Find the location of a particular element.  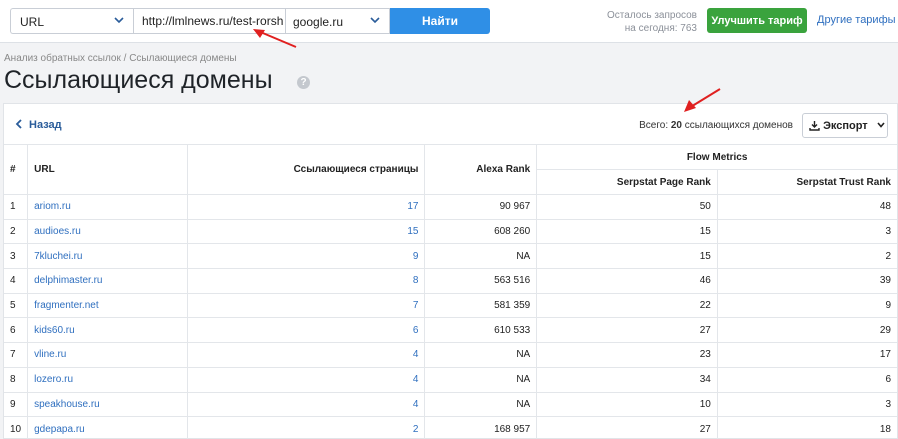

row-page-rank: 23 is located at coordinates (627, 355).